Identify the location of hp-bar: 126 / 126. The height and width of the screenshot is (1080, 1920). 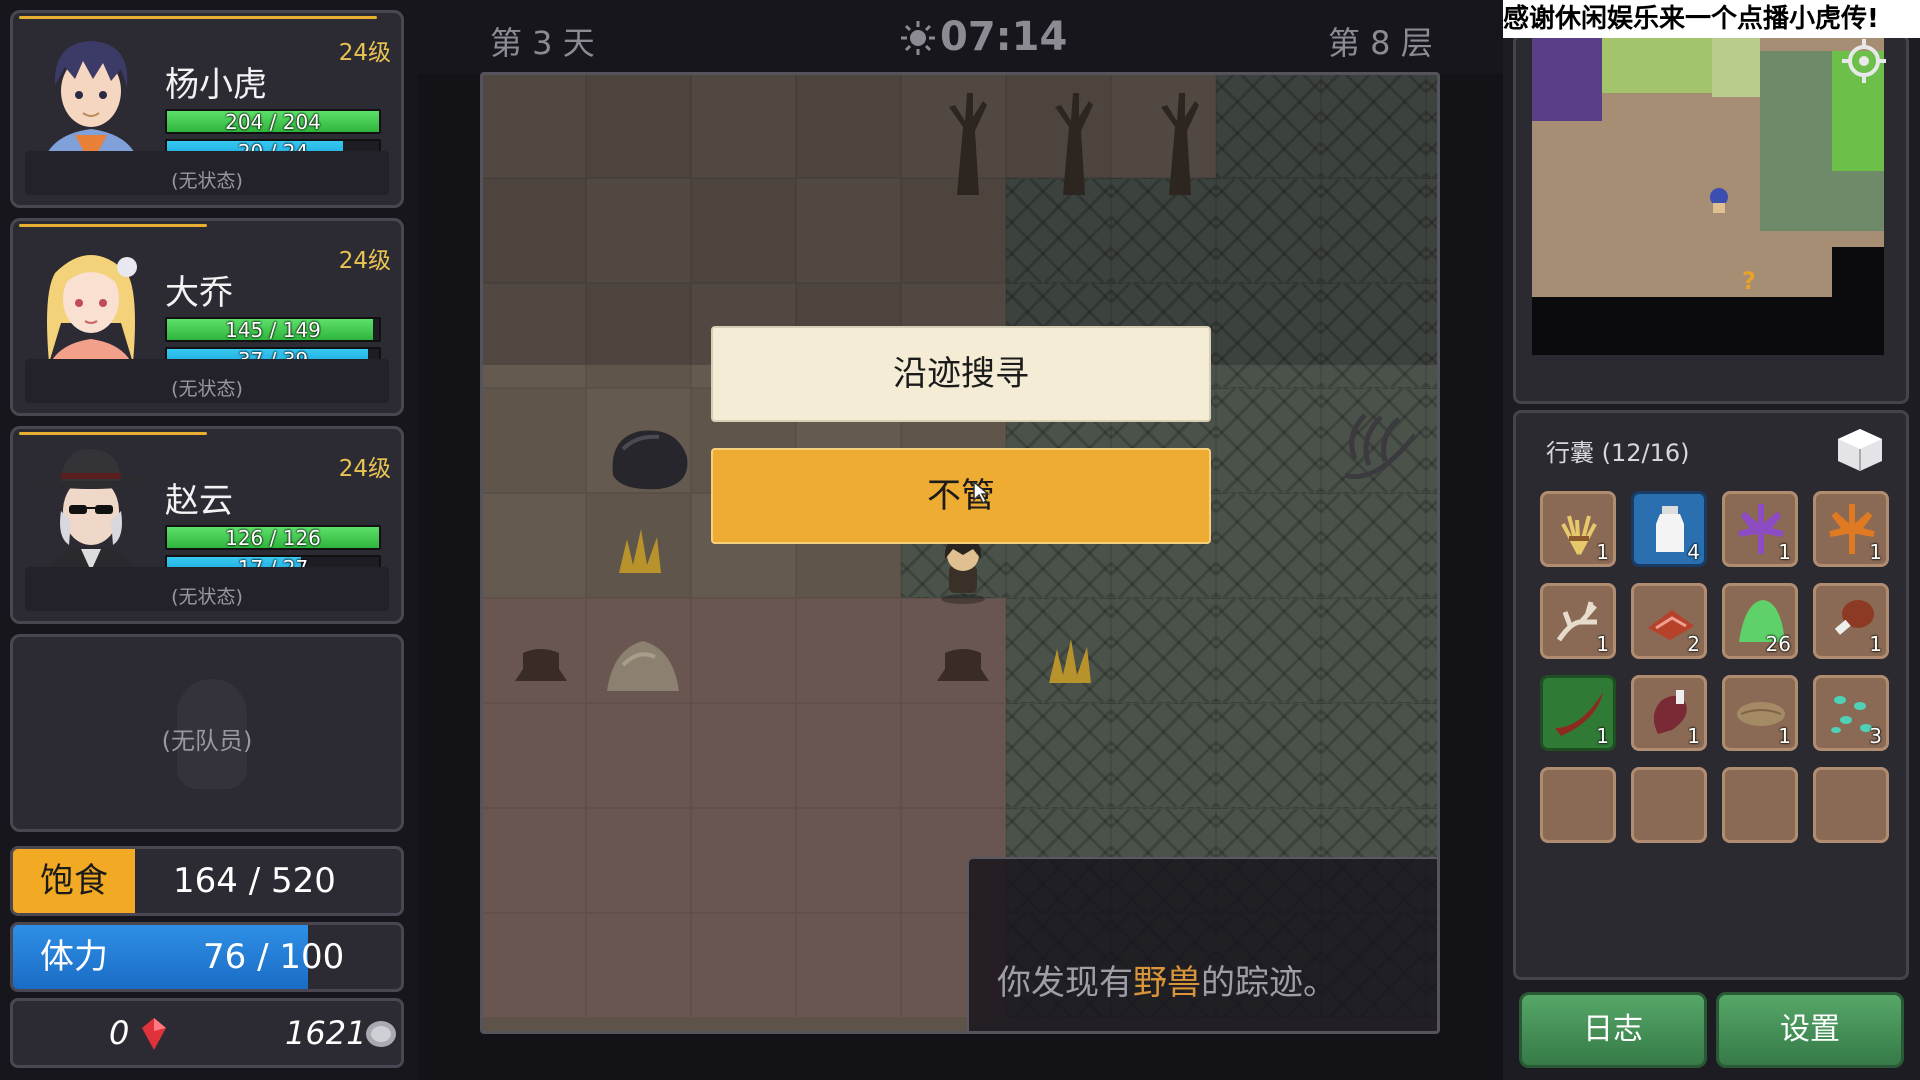
(273, 537).